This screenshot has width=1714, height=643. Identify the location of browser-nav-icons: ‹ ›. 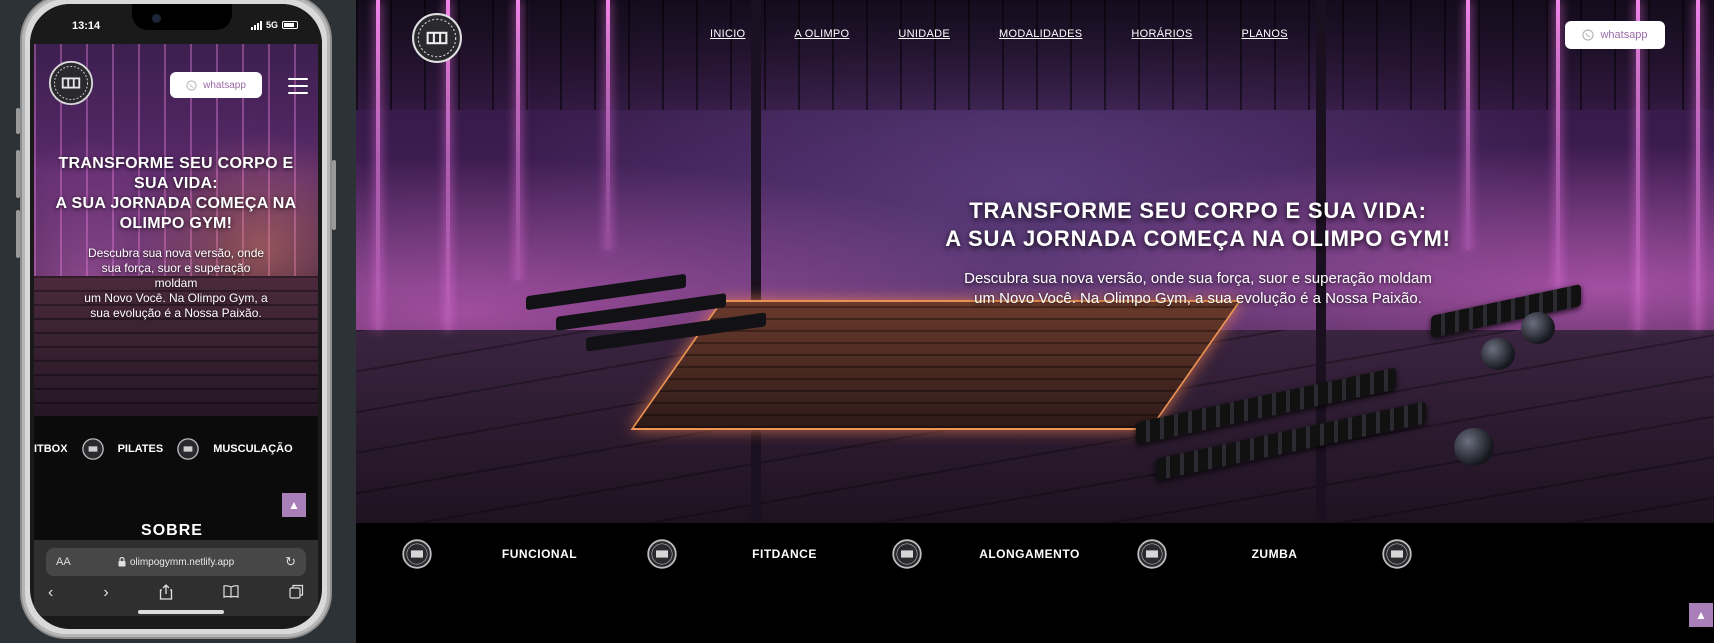
(176, 593).